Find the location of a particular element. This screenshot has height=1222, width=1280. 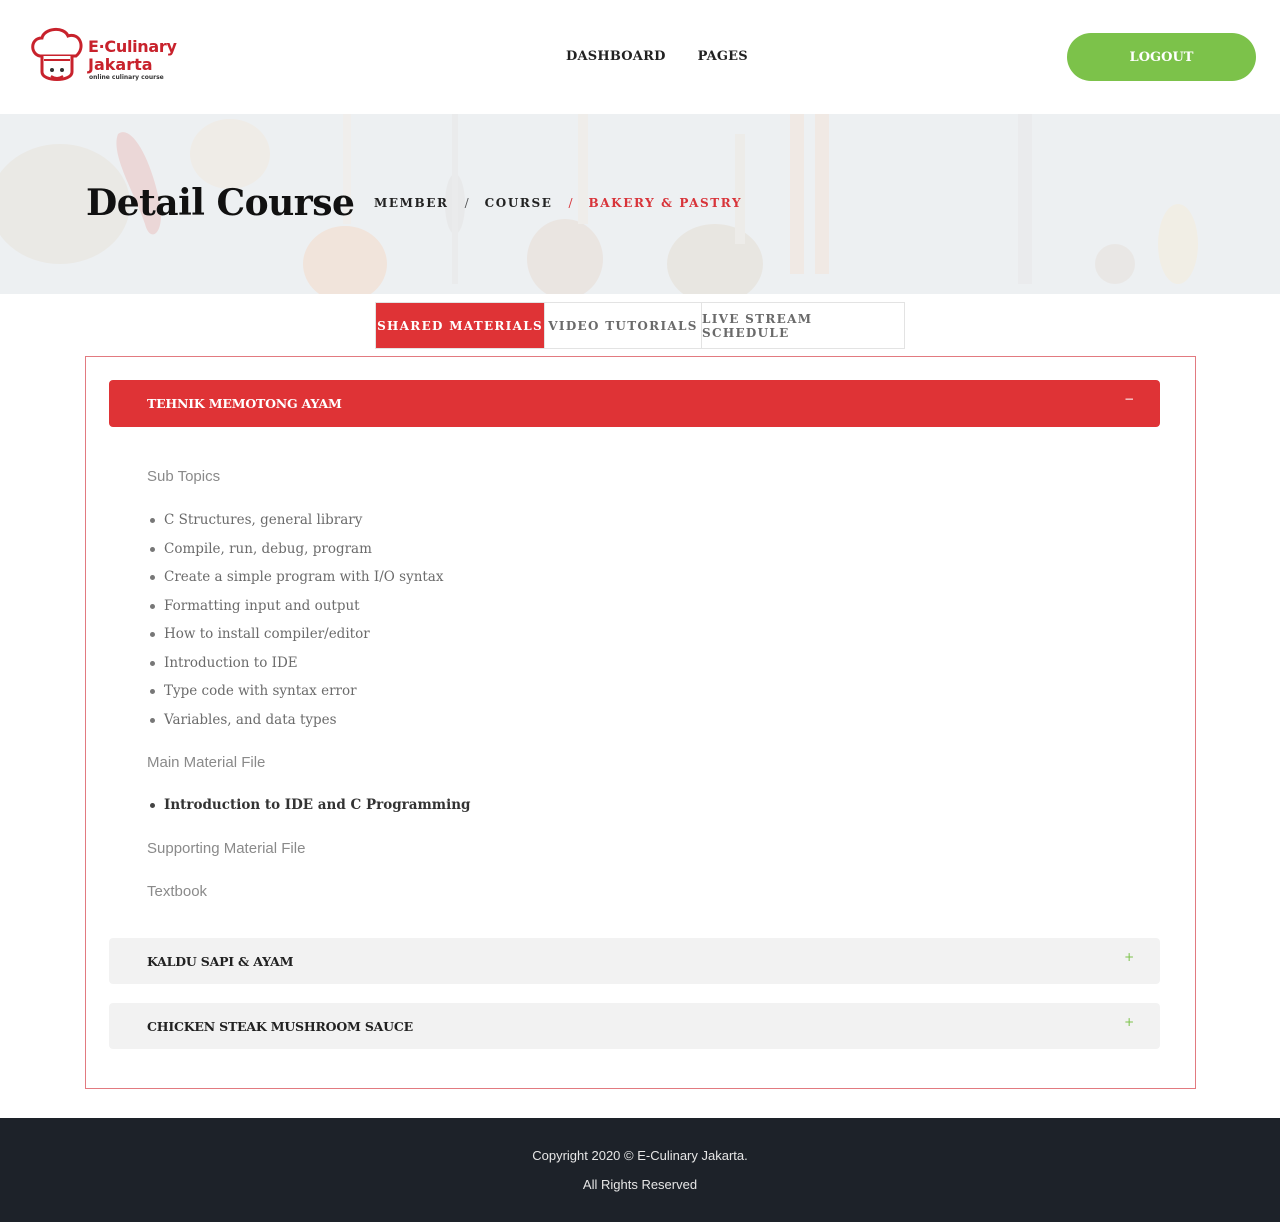

footer-copyright: Copyright 2020 © E-Culinary Jakarta. is located at coordinates (640, 1155).